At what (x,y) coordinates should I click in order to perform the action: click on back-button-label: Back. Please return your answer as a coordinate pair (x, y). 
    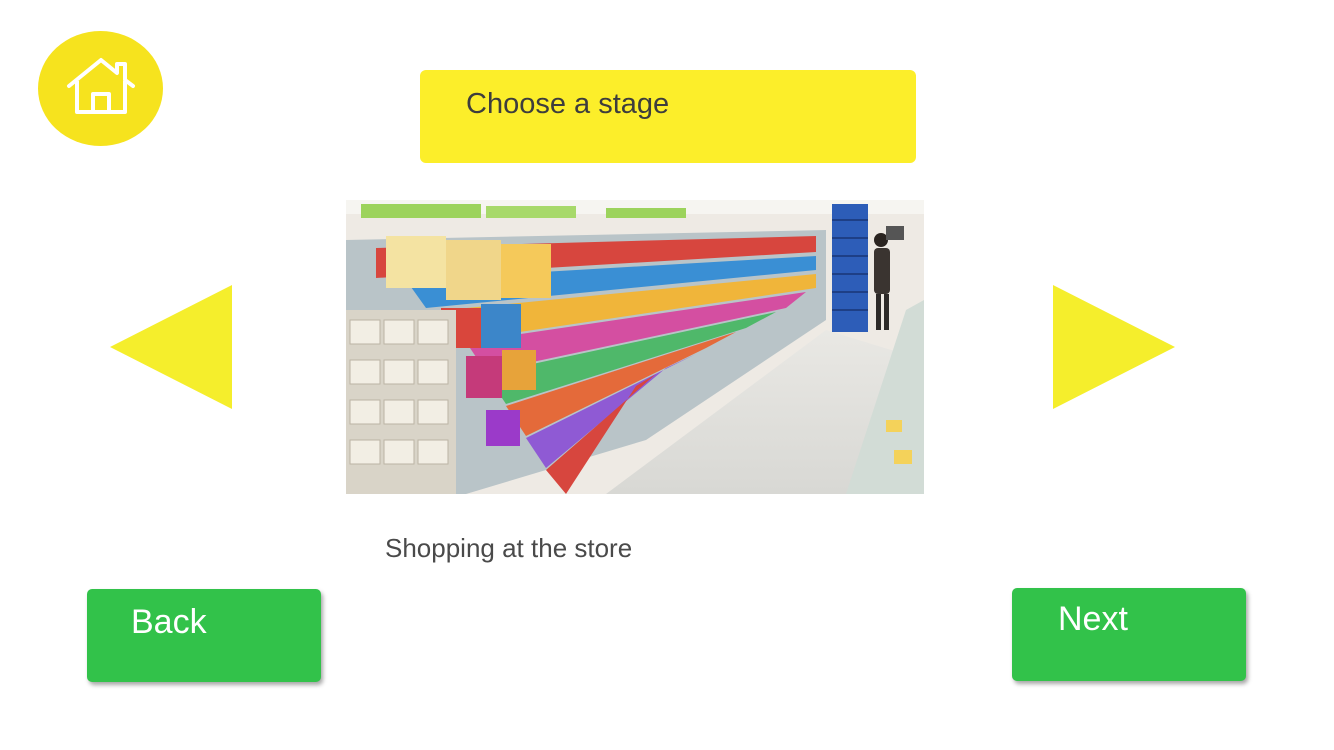
    Looking at the image, I should click on (169, 622).